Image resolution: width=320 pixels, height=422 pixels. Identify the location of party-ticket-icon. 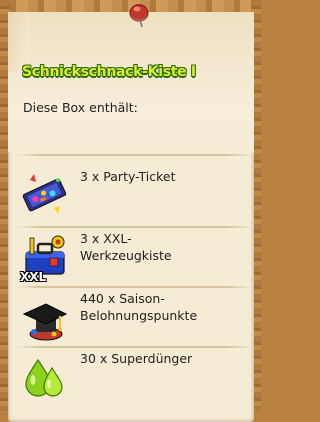
(44, 194).